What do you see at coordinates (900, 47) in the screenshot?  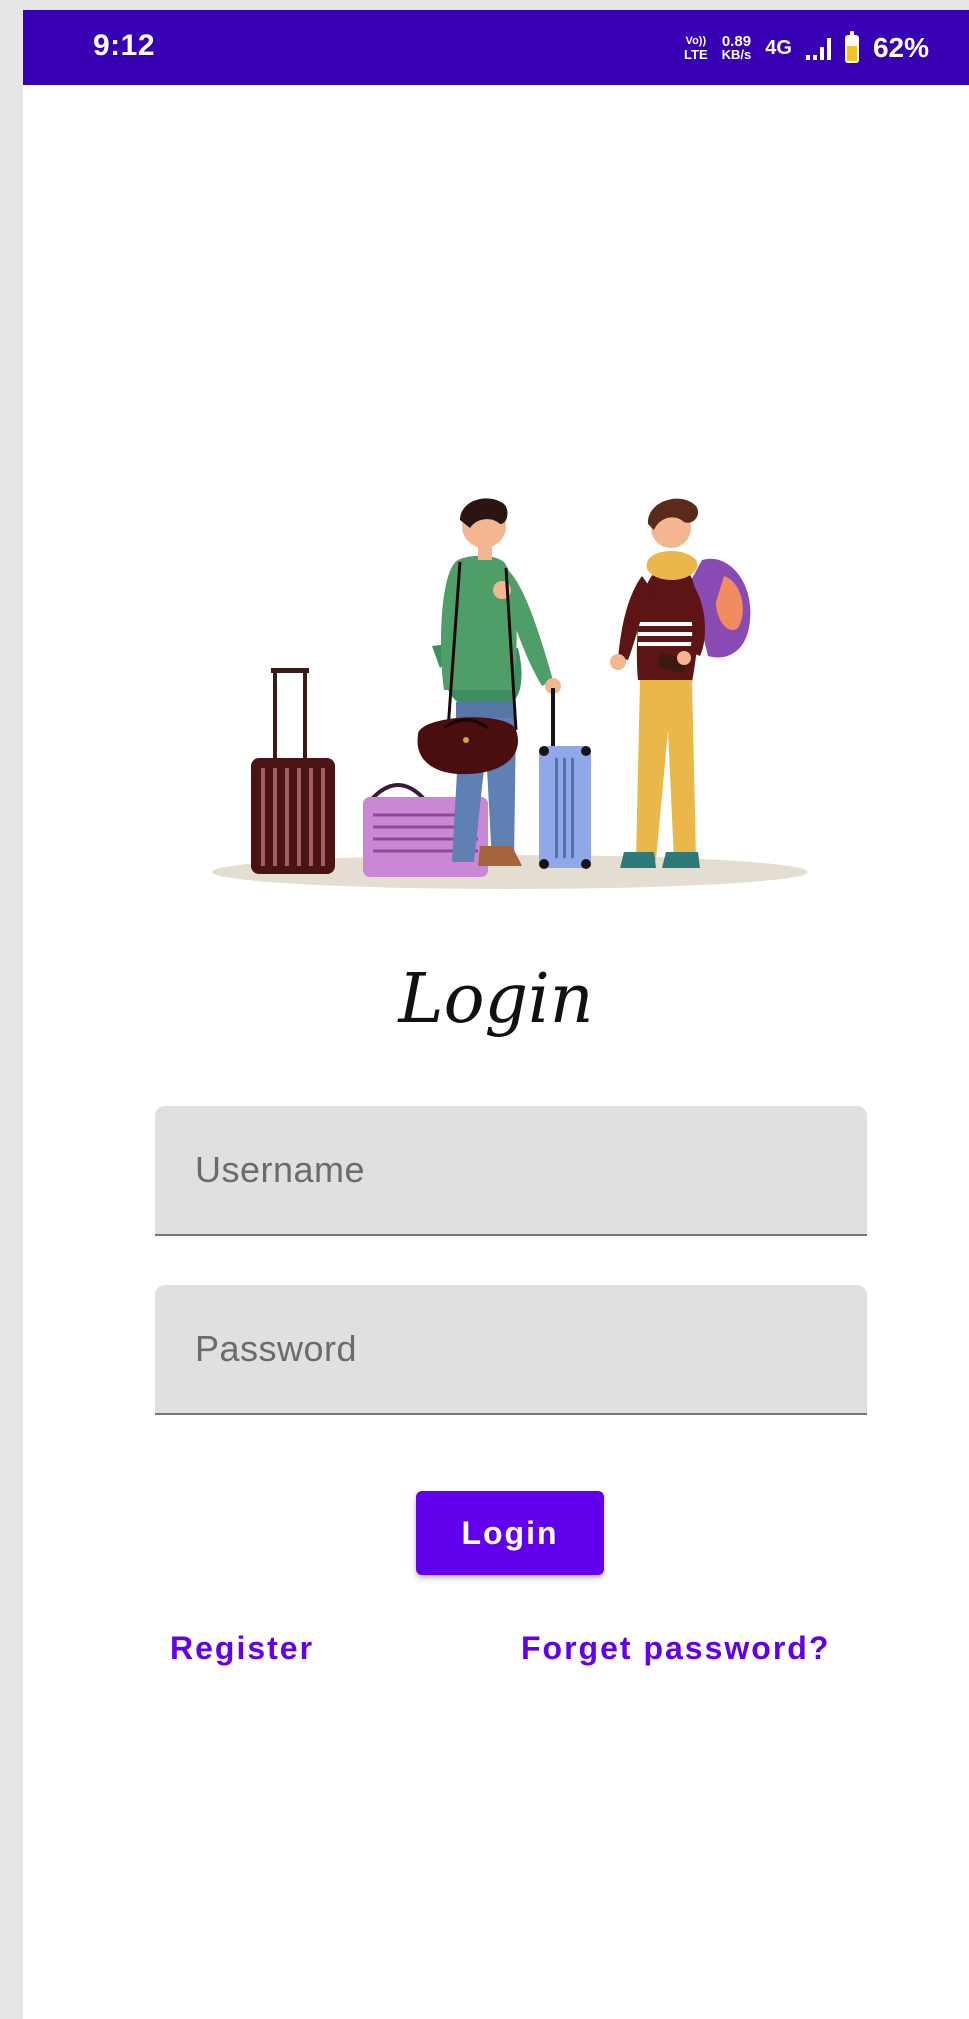 I see `battery-percent: 62%` at bounding box center [900, 47].